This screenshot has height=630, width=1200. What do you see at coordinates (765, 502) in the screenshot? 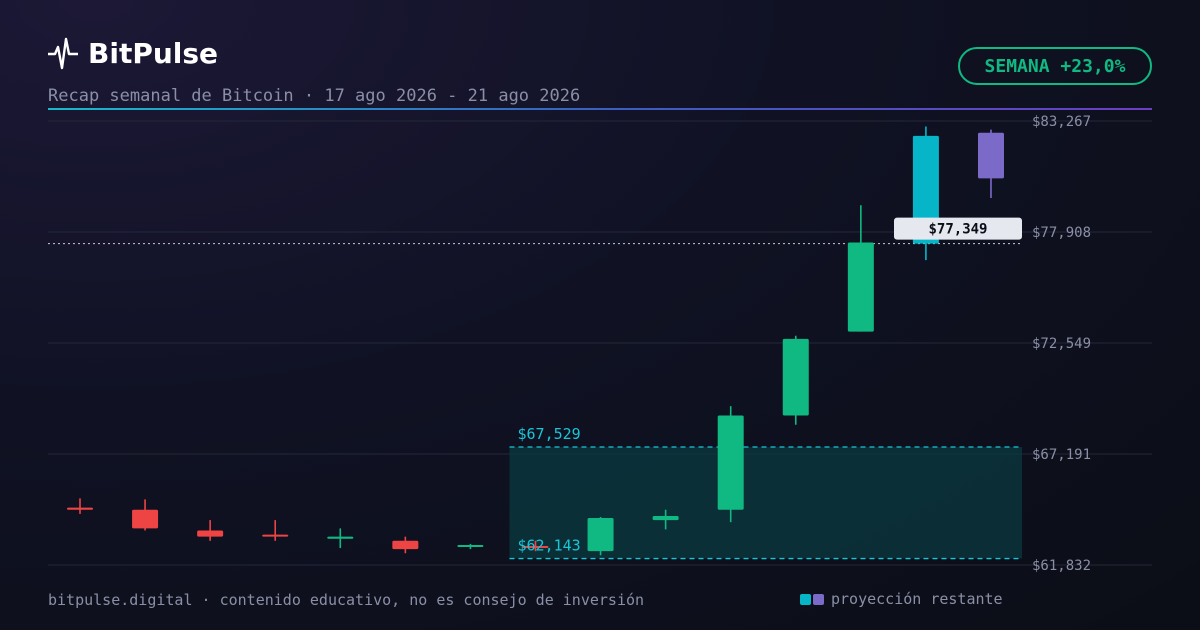
I see `range-band` at bounding box center [765, 502].